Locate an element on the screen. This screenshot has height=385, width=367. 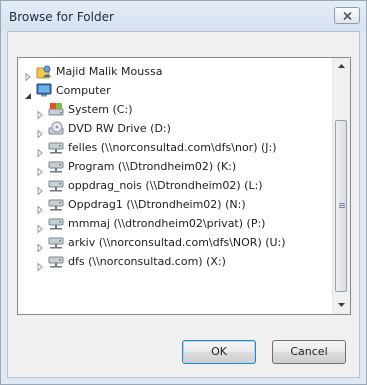
tree-item-label: mmmaj (\\dtrondheim02\privat) (P:) is located at coordinates (167, 223).